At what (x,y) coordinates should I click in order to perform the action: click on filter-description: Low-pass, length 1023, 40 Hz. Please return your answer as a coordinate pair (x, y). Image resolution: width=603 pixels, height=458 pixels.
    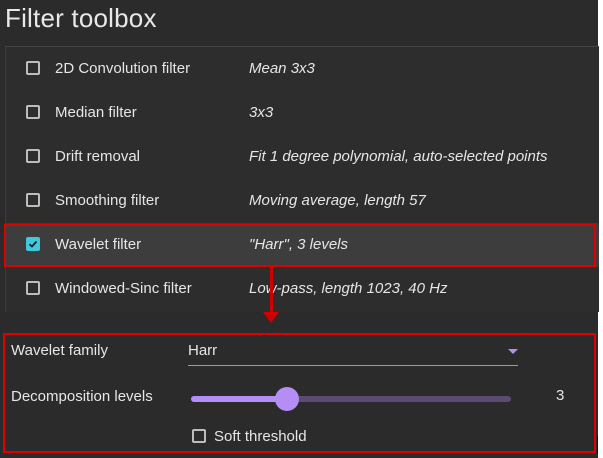
    Looking at the image, I should click on (348, 288).